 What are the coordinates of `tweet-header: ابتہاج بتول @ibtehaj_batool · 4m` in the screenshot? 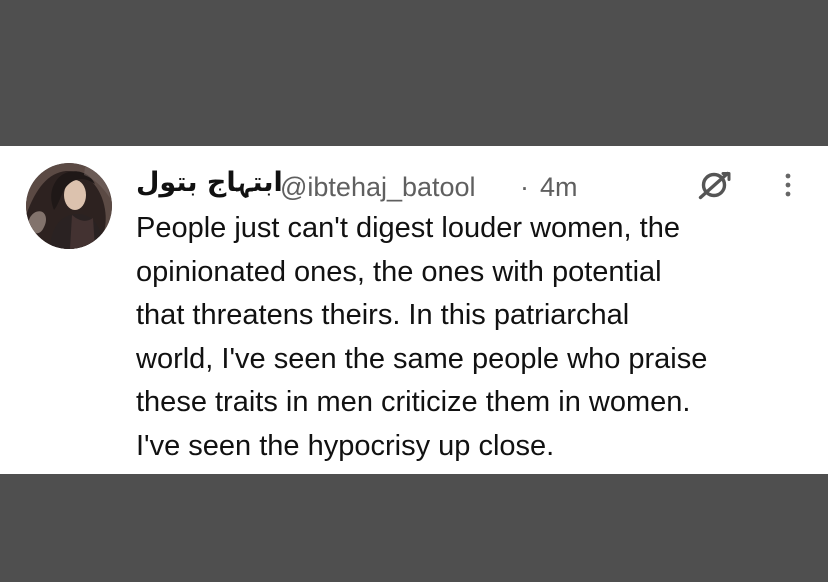 It's located at (471, 185).